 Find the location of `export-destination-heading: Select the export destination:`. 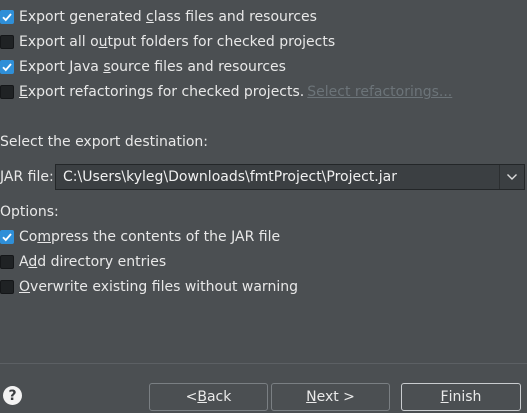

export-destination-heading: Select the export destination: is located at coordinates (104, 142).